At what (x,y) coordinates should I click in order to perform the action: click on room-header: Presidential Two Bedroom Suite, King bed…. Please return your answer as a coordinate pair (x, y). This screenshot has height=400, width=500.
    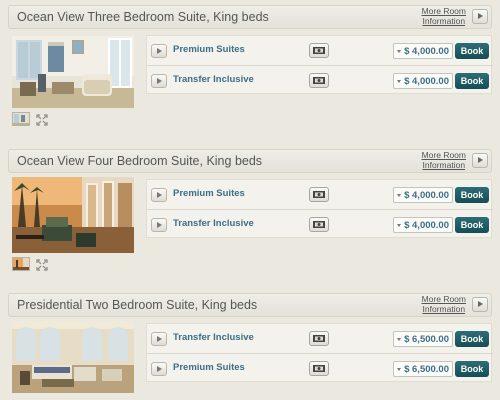
    Looking at the image, I should click on (250, 305).